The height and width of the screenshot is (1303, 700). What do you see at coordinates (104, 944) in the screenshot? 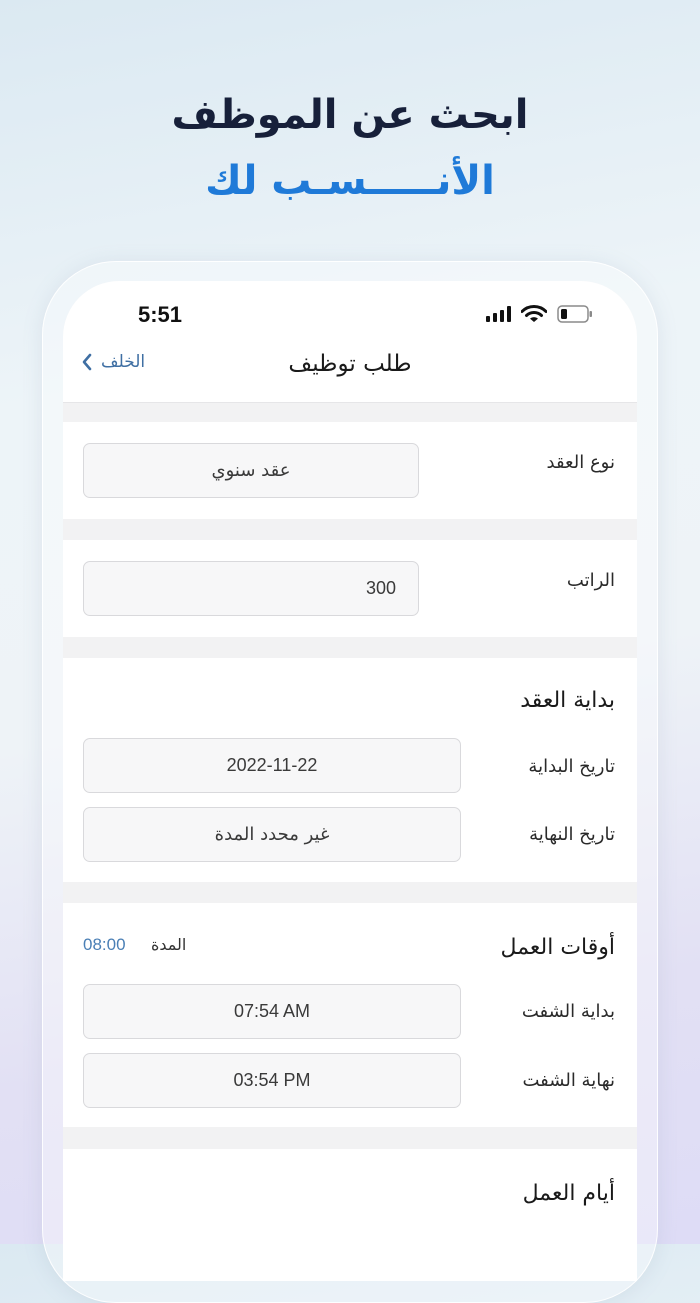
I see `duration-value: 08:00` at bounding box center [104, 944].